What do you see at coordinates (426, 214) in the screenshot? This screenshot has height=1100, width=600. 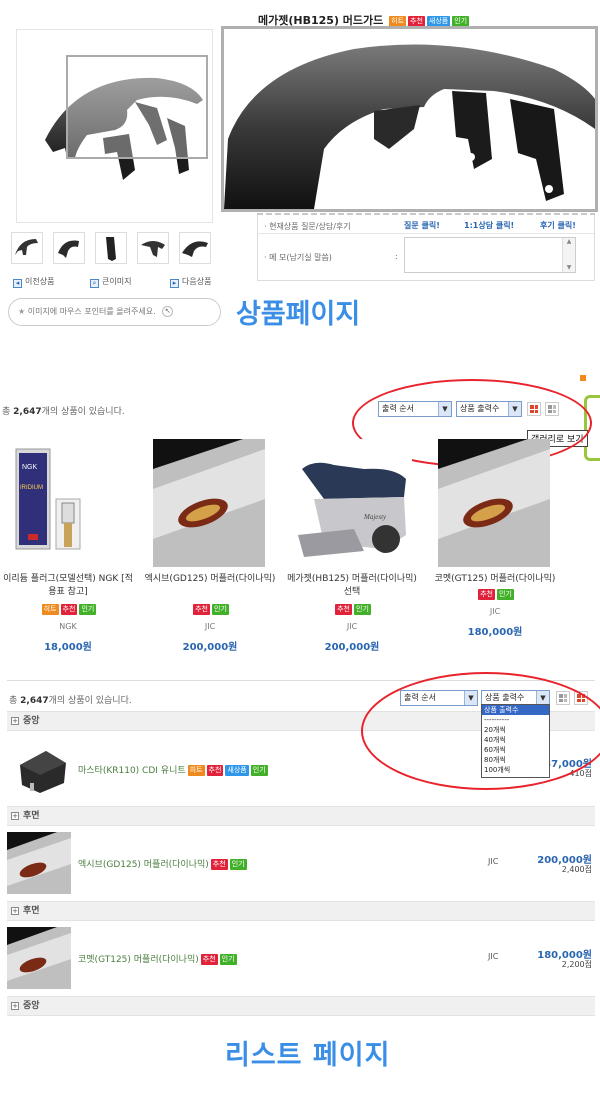 I see `panel-top-border` at bounding box center [426, 214].